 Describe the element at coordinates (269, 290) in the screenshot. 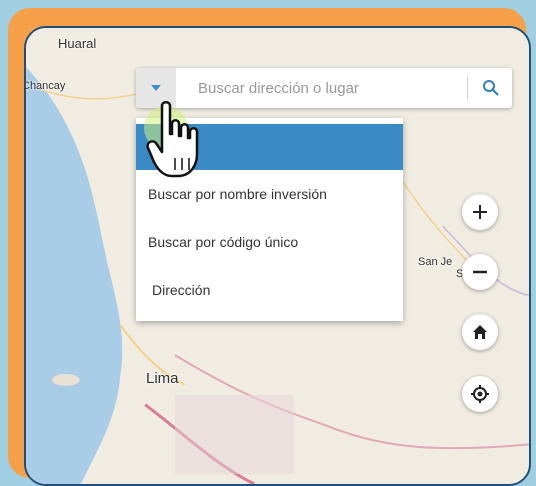

I see `menu-item-direccion: Dirección` at that location.